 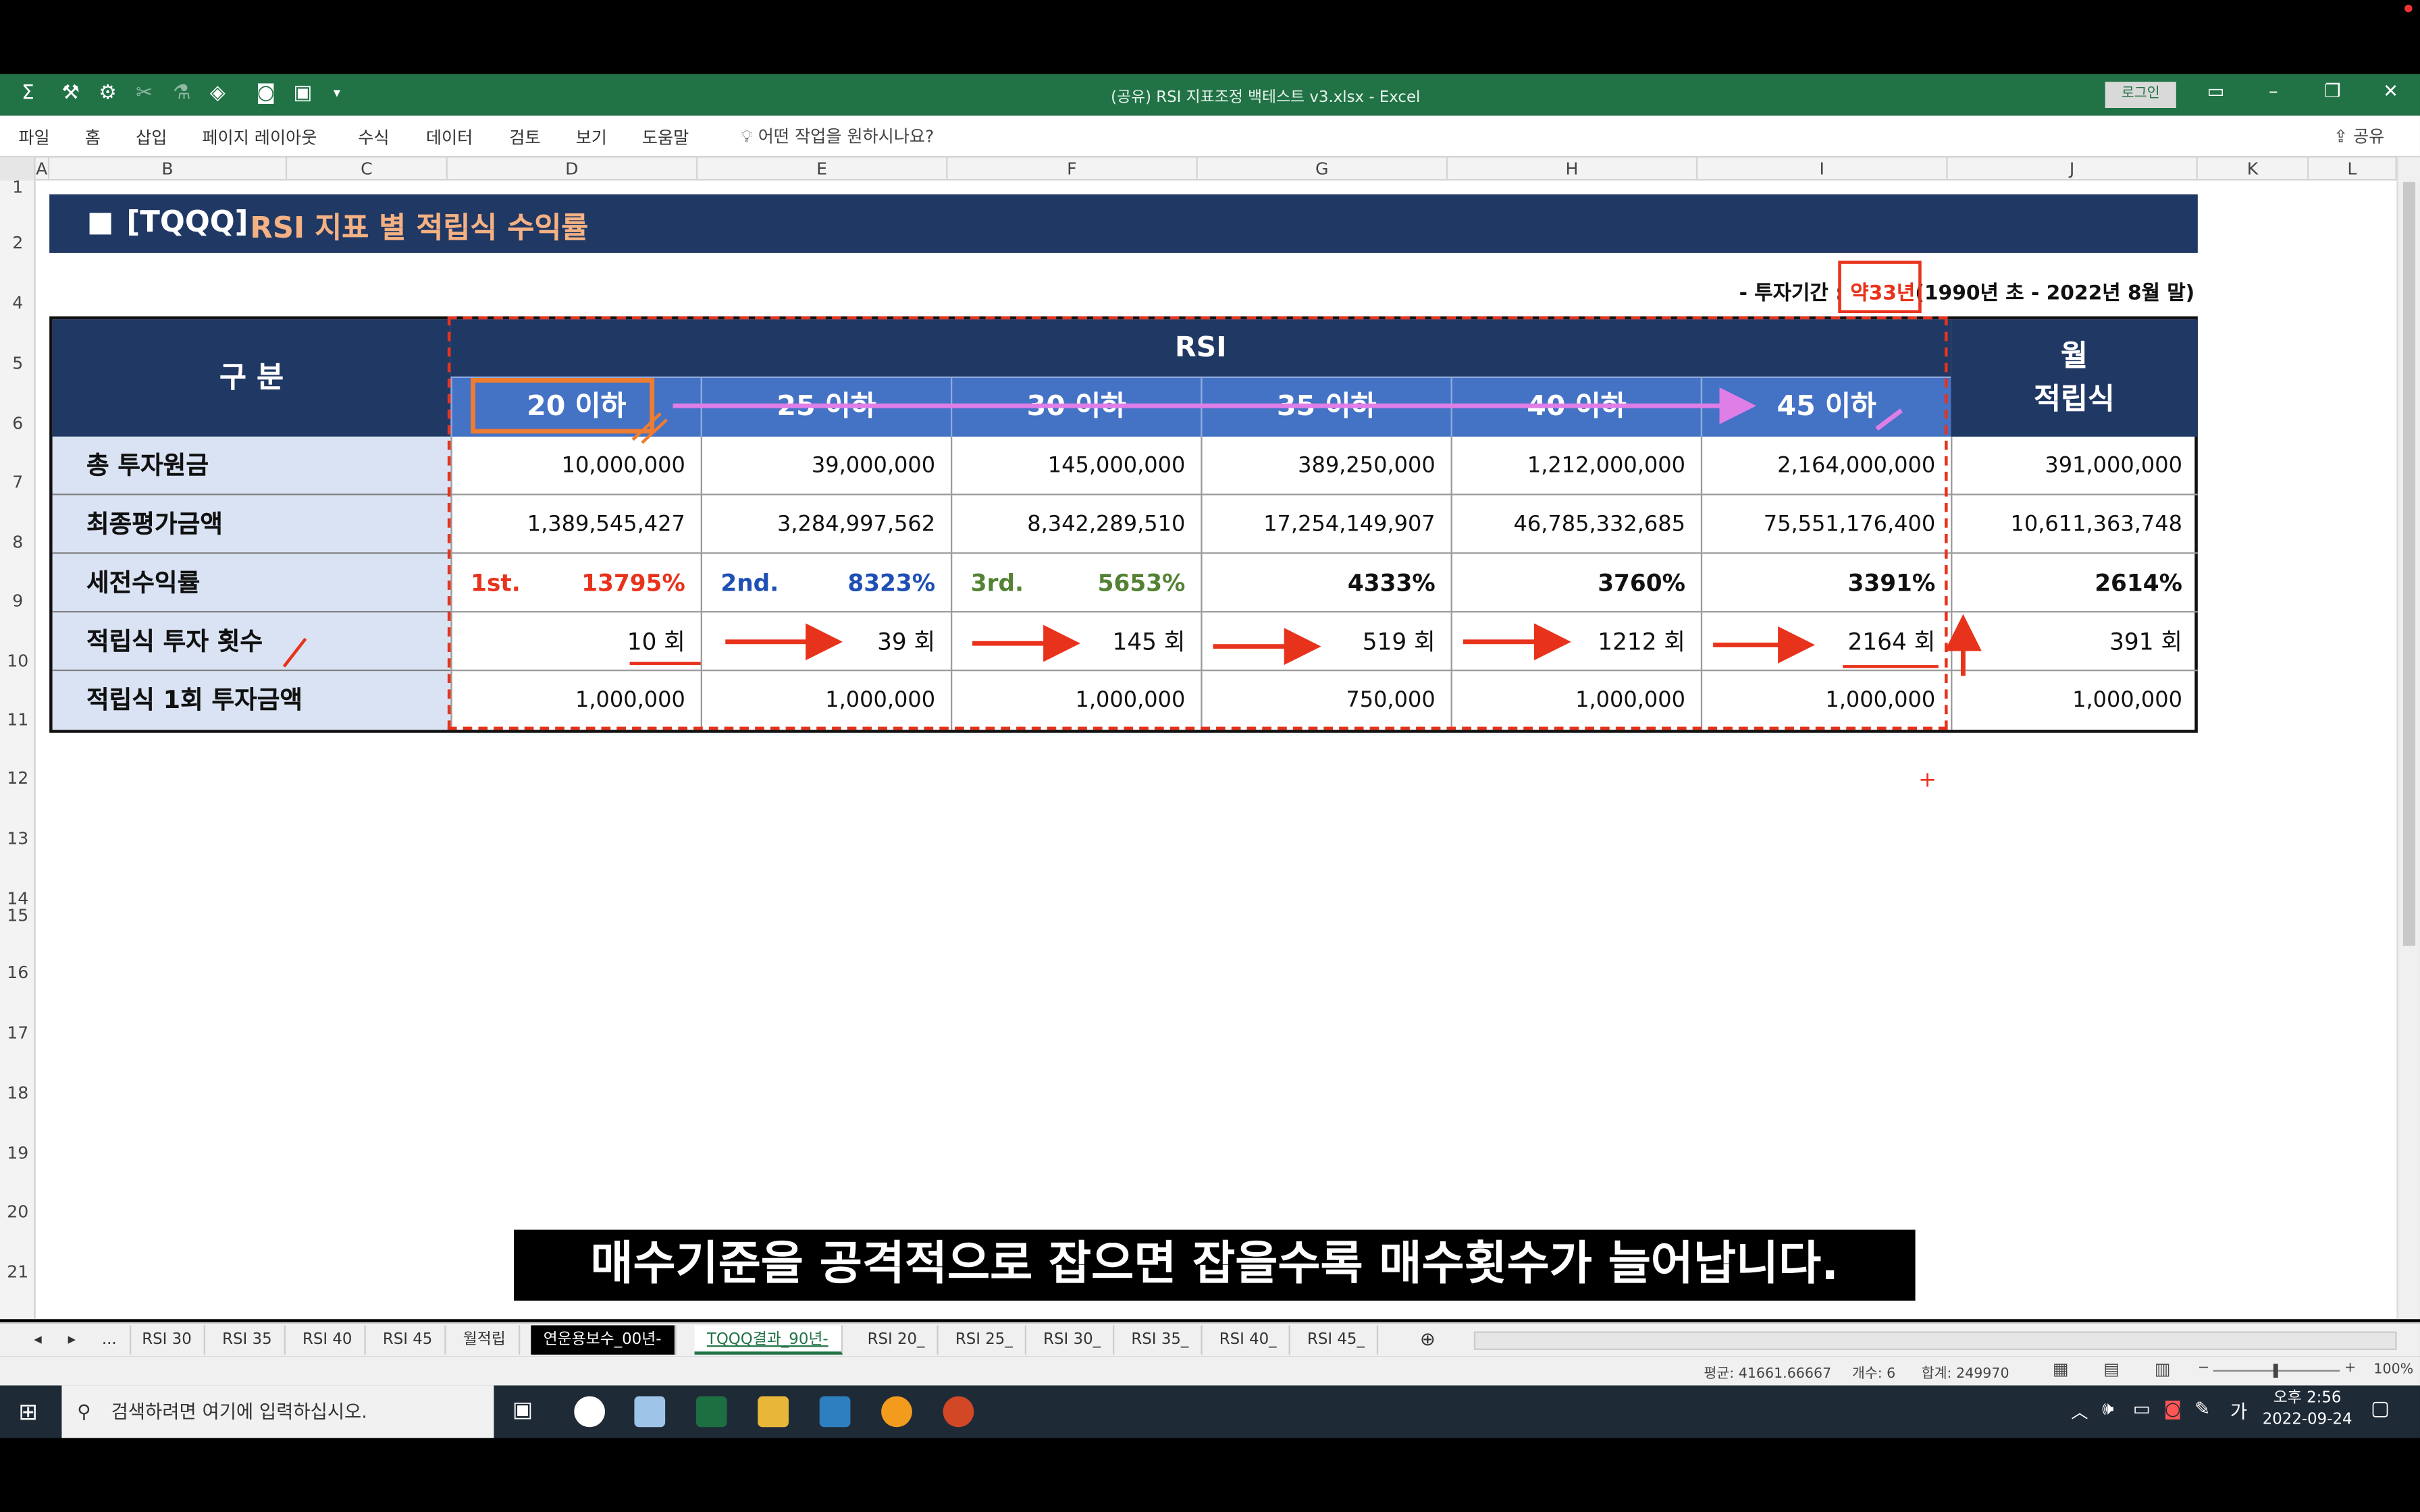 What do you see at coordinates (38, 1339) in the screenshot?
I see `tab-scroll-left-icon: ◂` at bounding box center [38, 1339].